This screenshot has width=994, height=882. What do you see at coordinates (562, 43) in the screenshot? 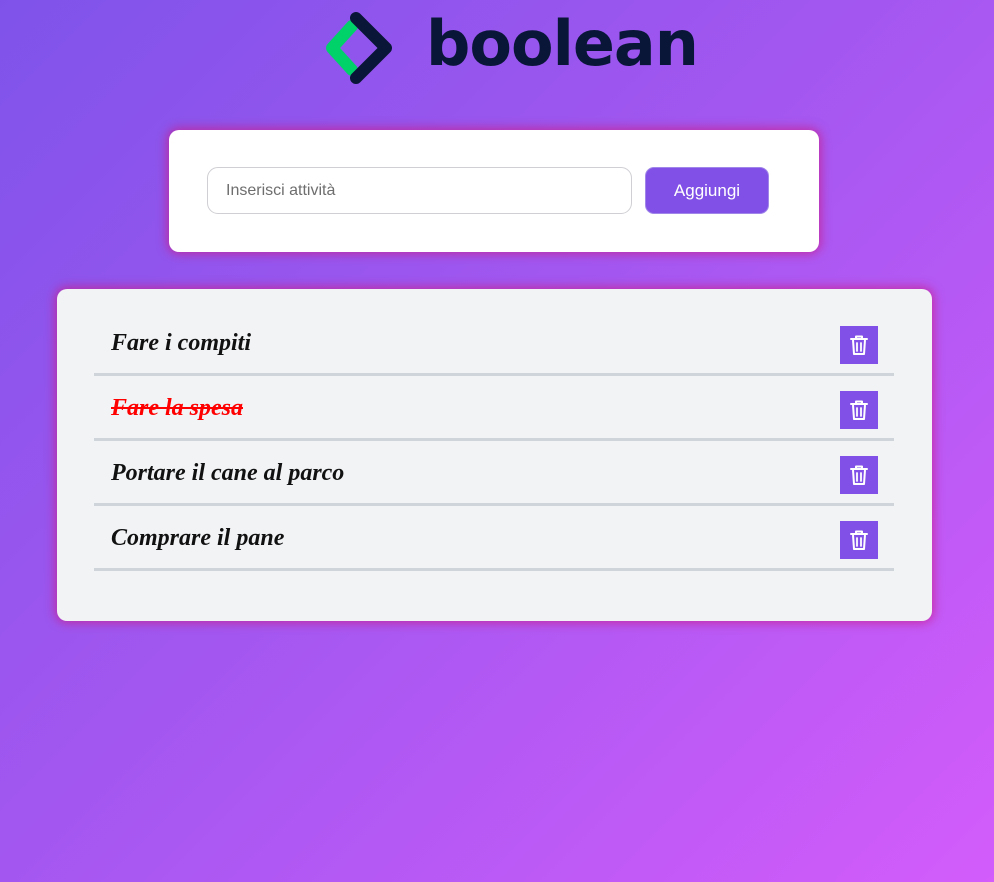
I see `logo-wordmark: boolean` at bounding box center [562, 43].